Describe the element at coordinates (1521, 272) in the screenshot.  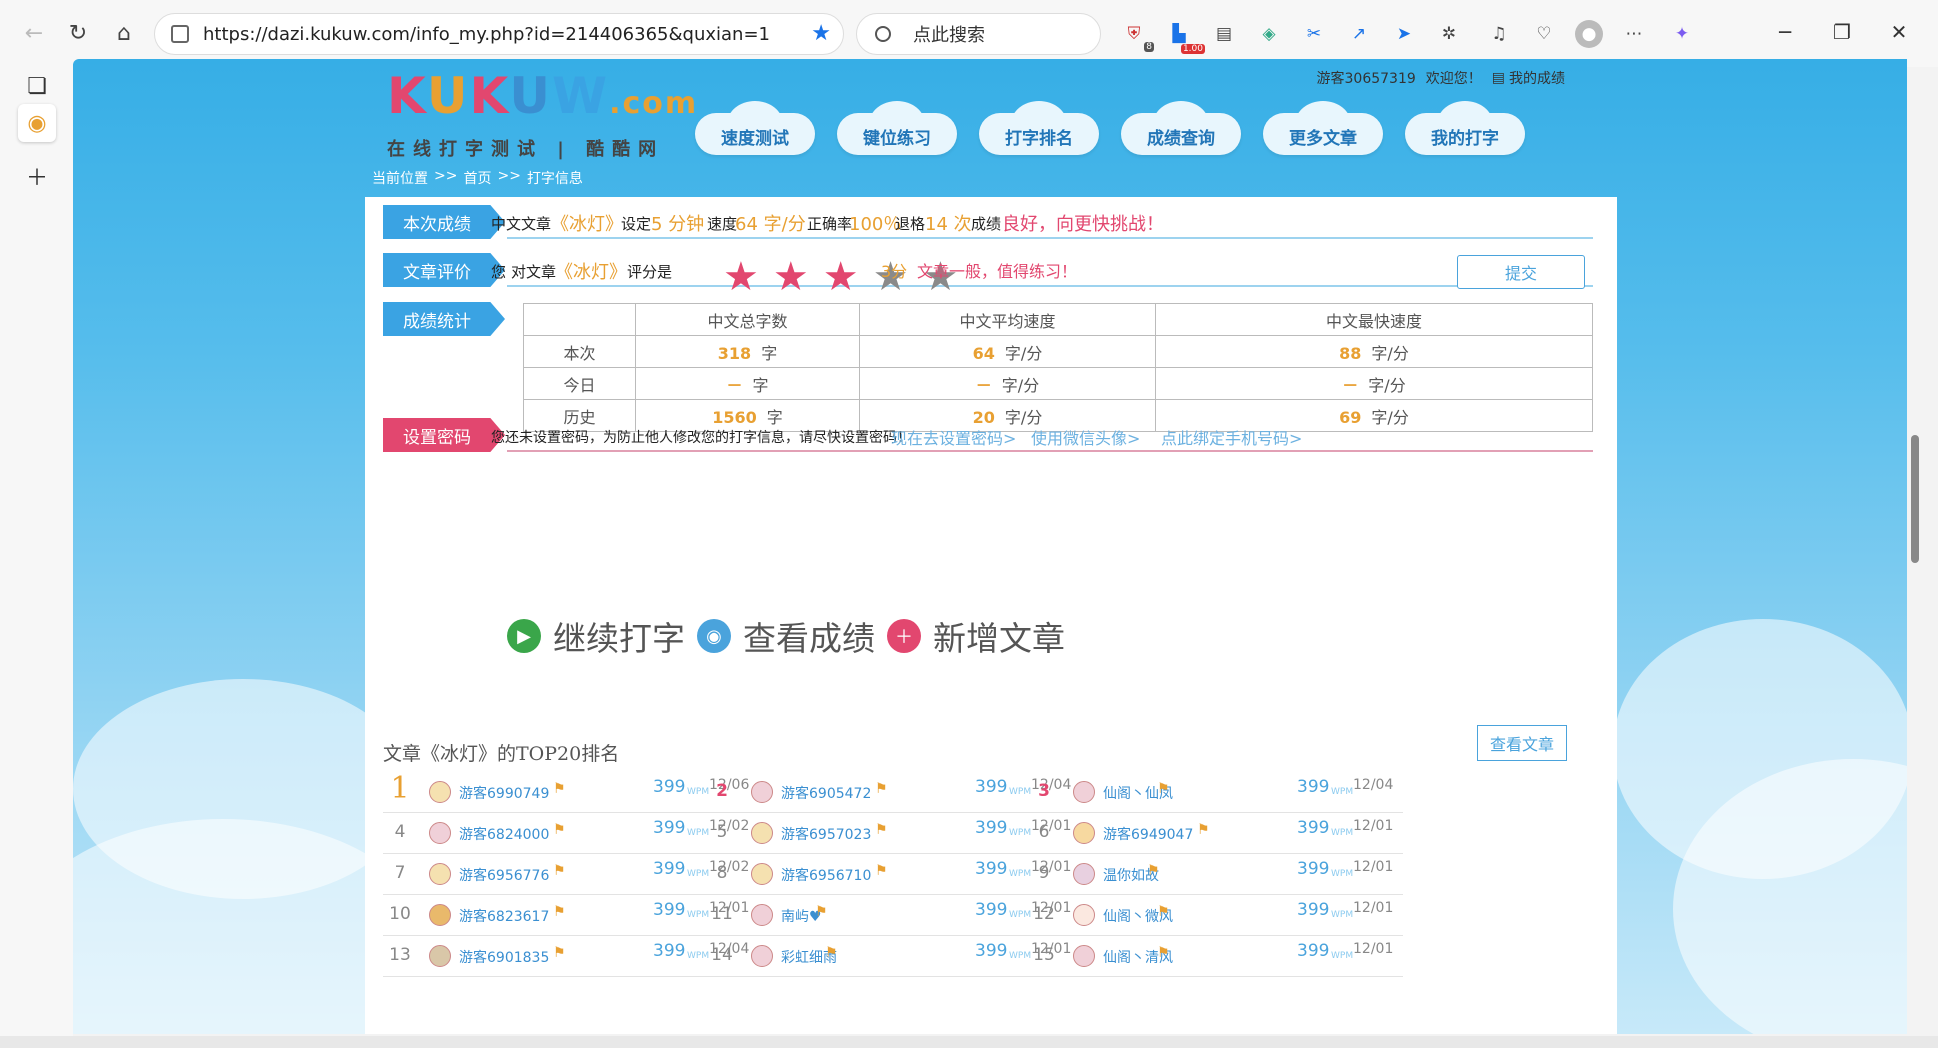
I see `submit-rating-button: 提交` at that location.